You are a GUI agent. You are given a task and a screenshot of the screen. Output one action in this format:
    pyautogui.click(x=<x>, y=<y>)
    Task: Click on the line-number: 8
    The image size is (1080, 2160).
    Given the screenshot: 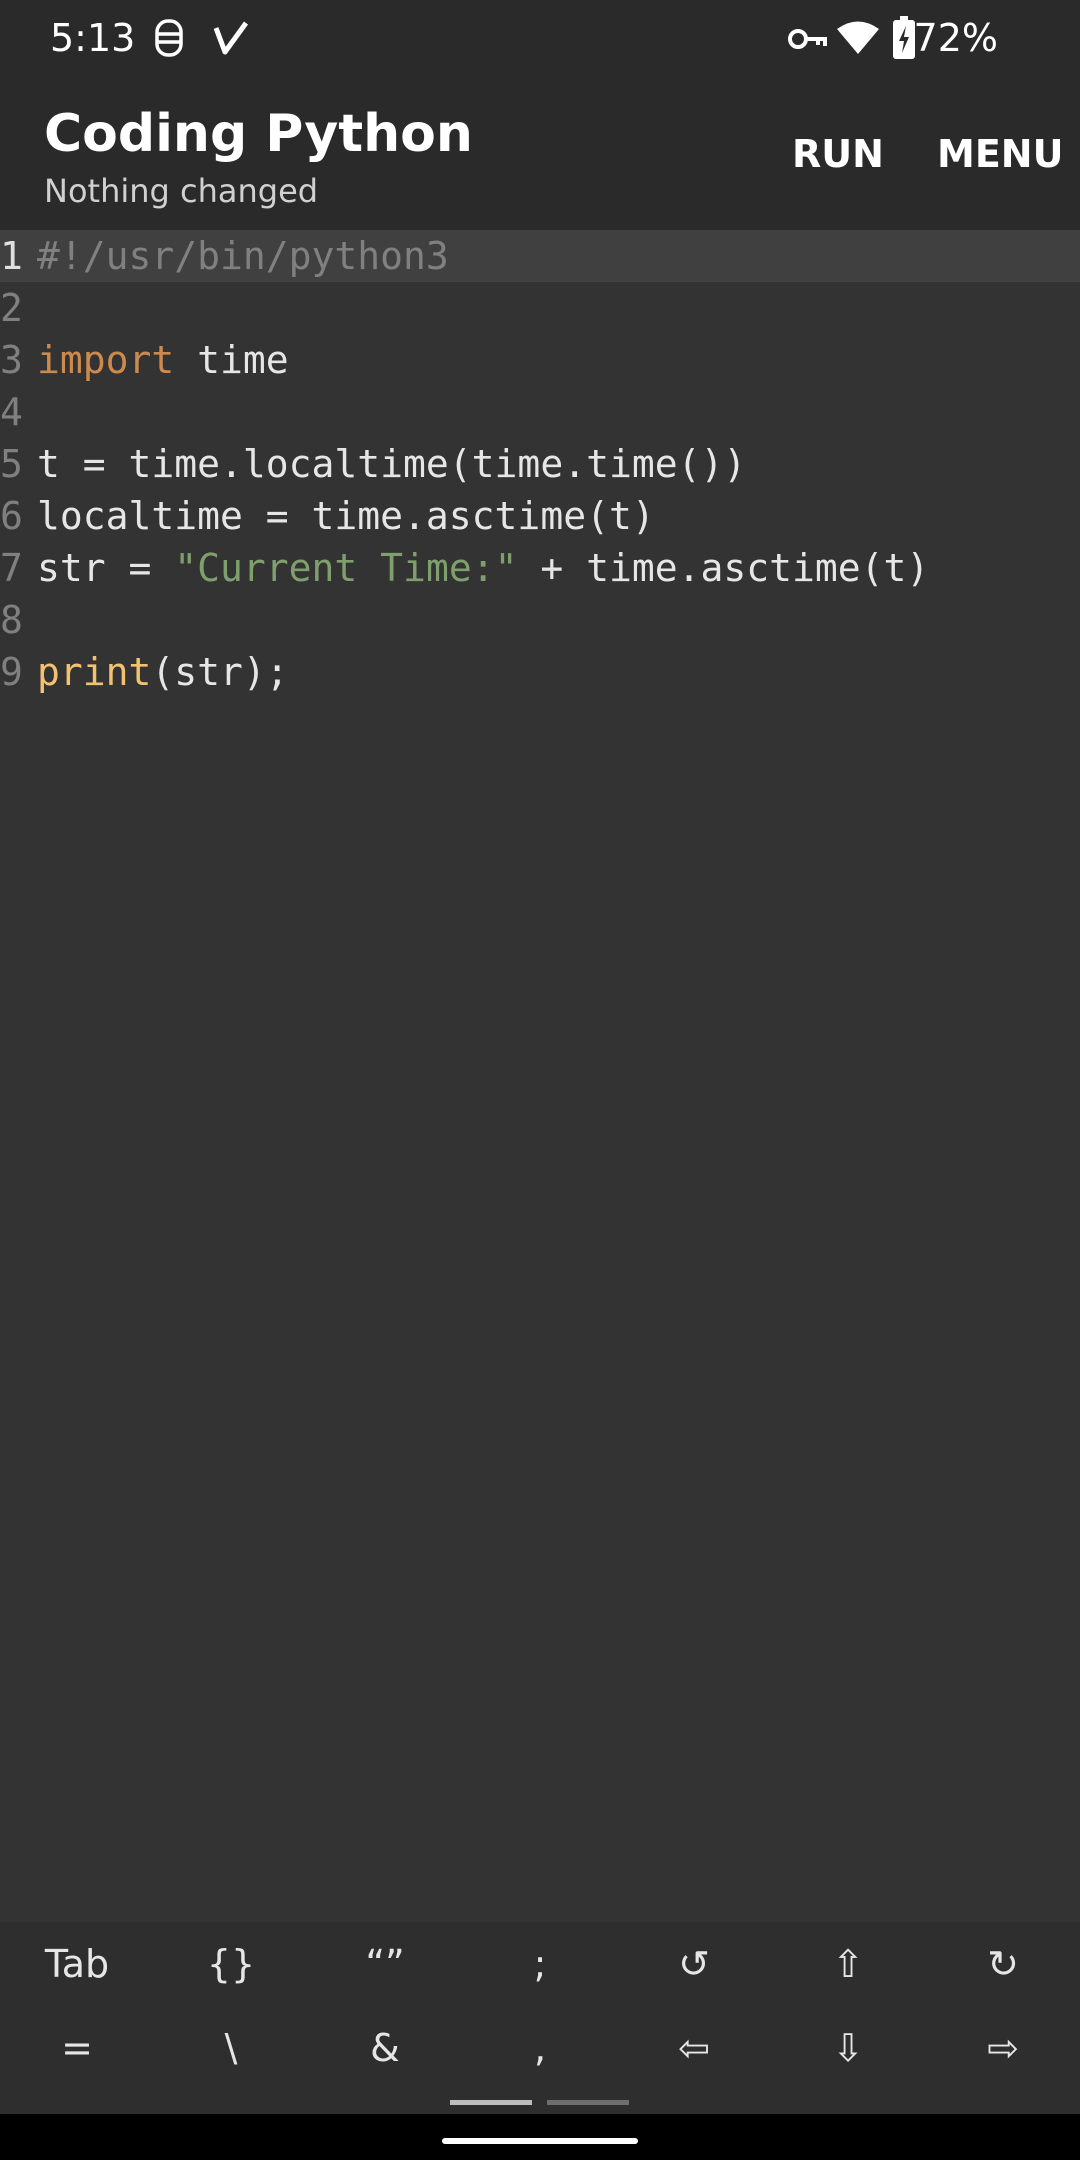 What is the action you would take?
    pyautogui.click(x=11, y=620)
    